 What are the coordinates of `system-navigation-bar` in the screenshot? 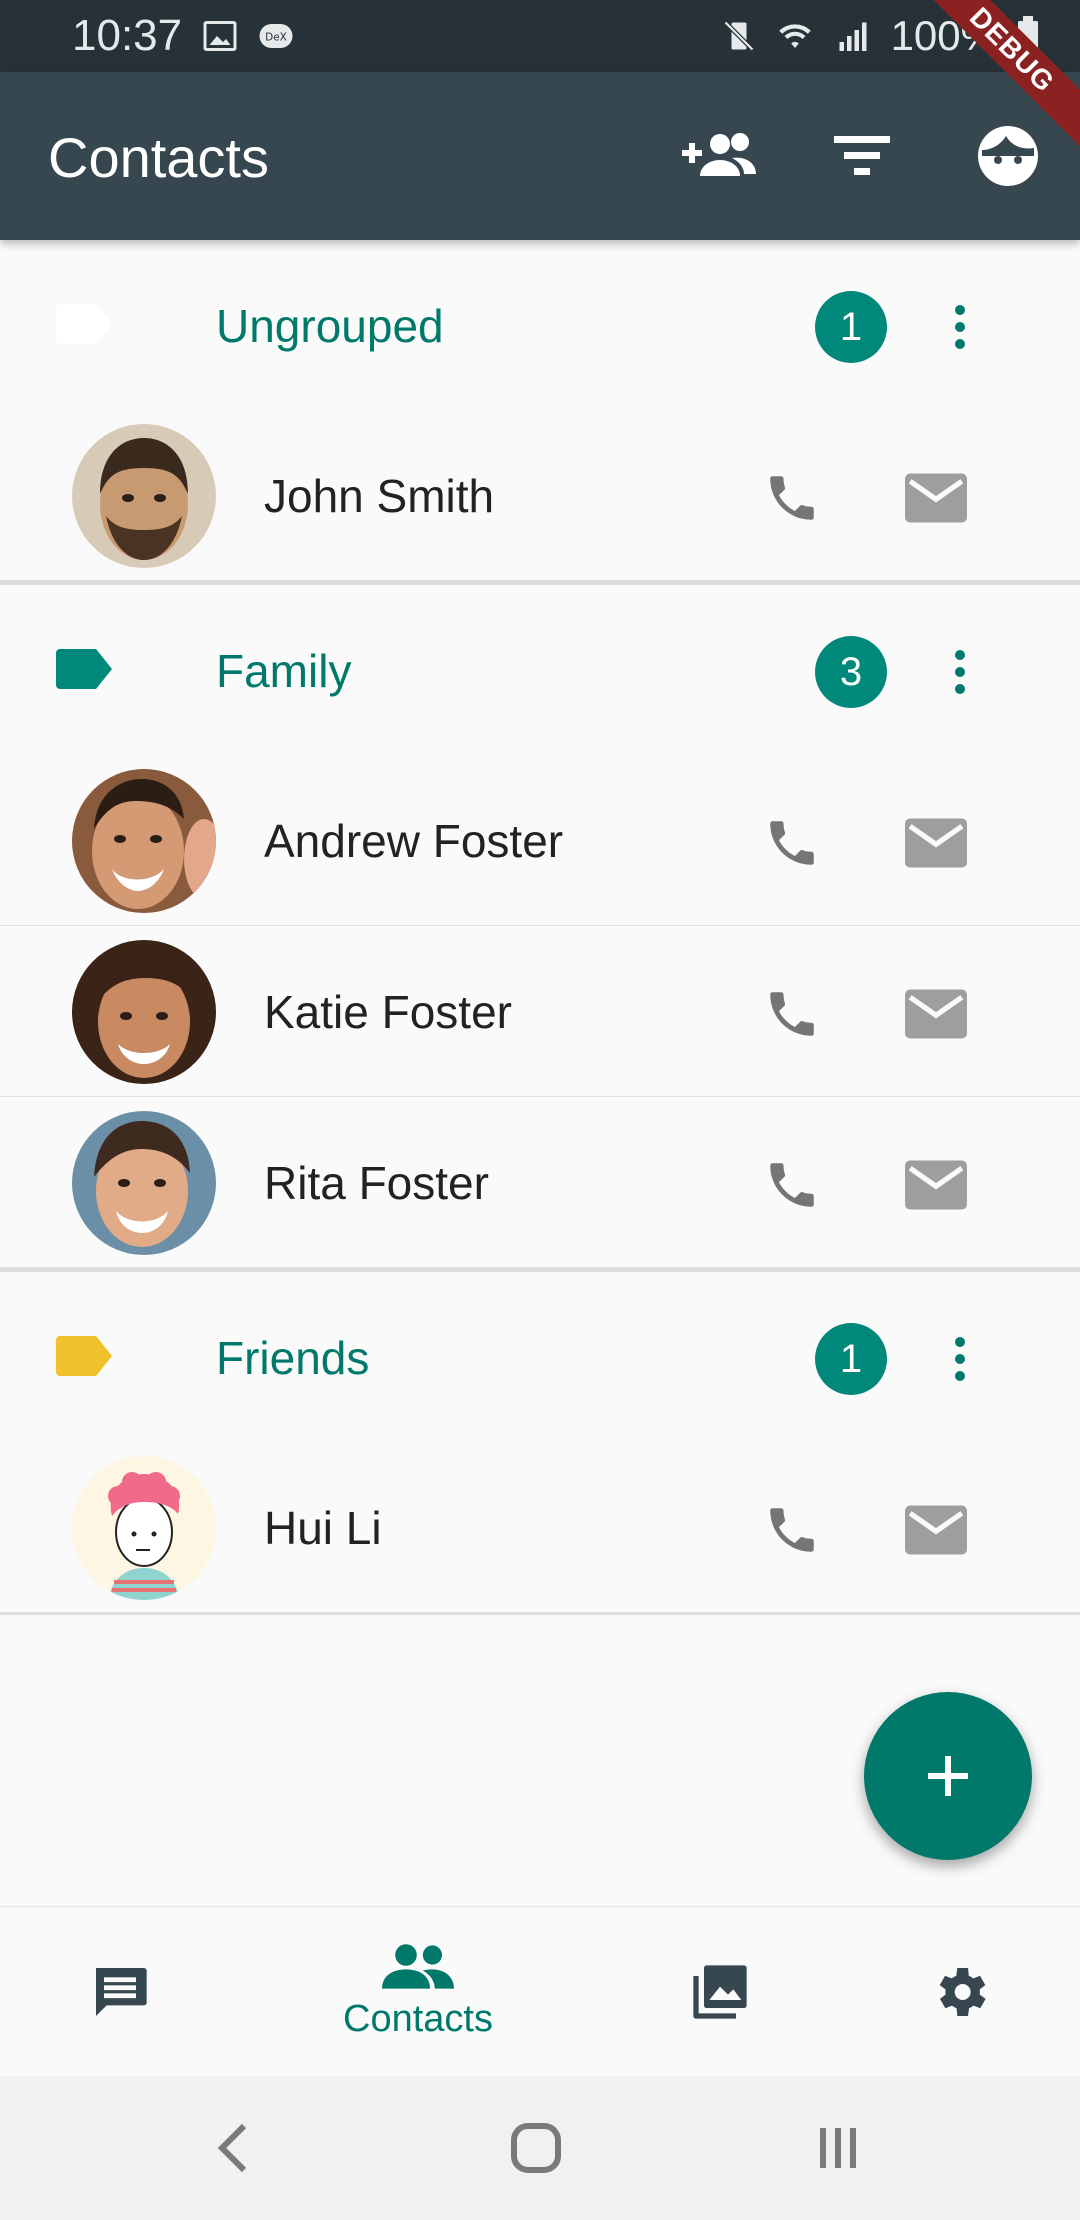 It's located at (540, 2148).